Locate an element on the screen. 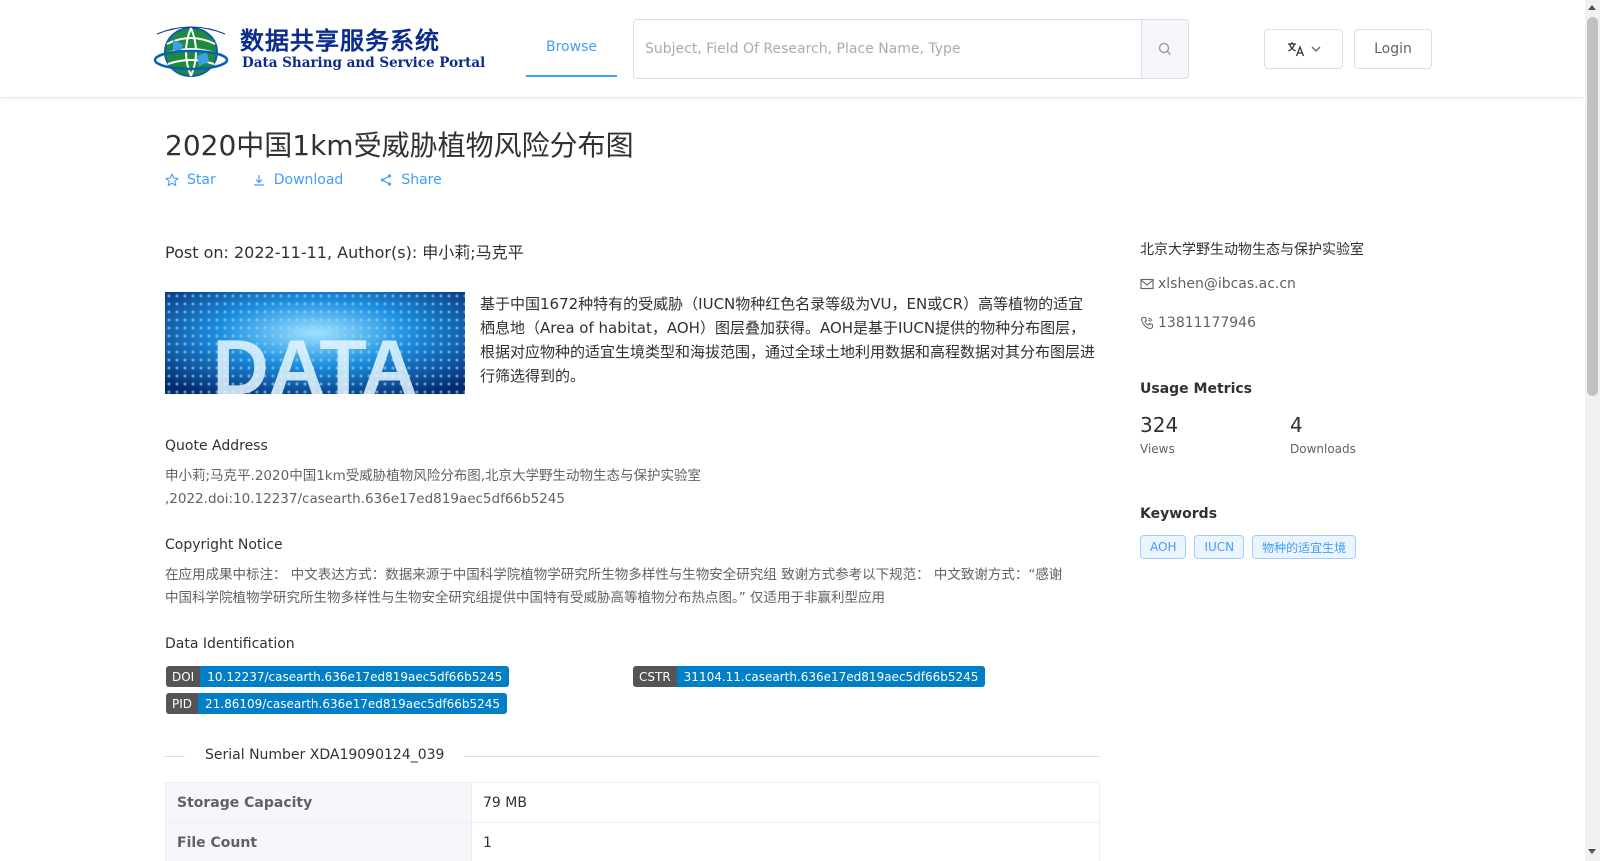 This screenshot has height=861, width=1600. dataset-thumbnail: DATA is located at coordinates (315, 343).